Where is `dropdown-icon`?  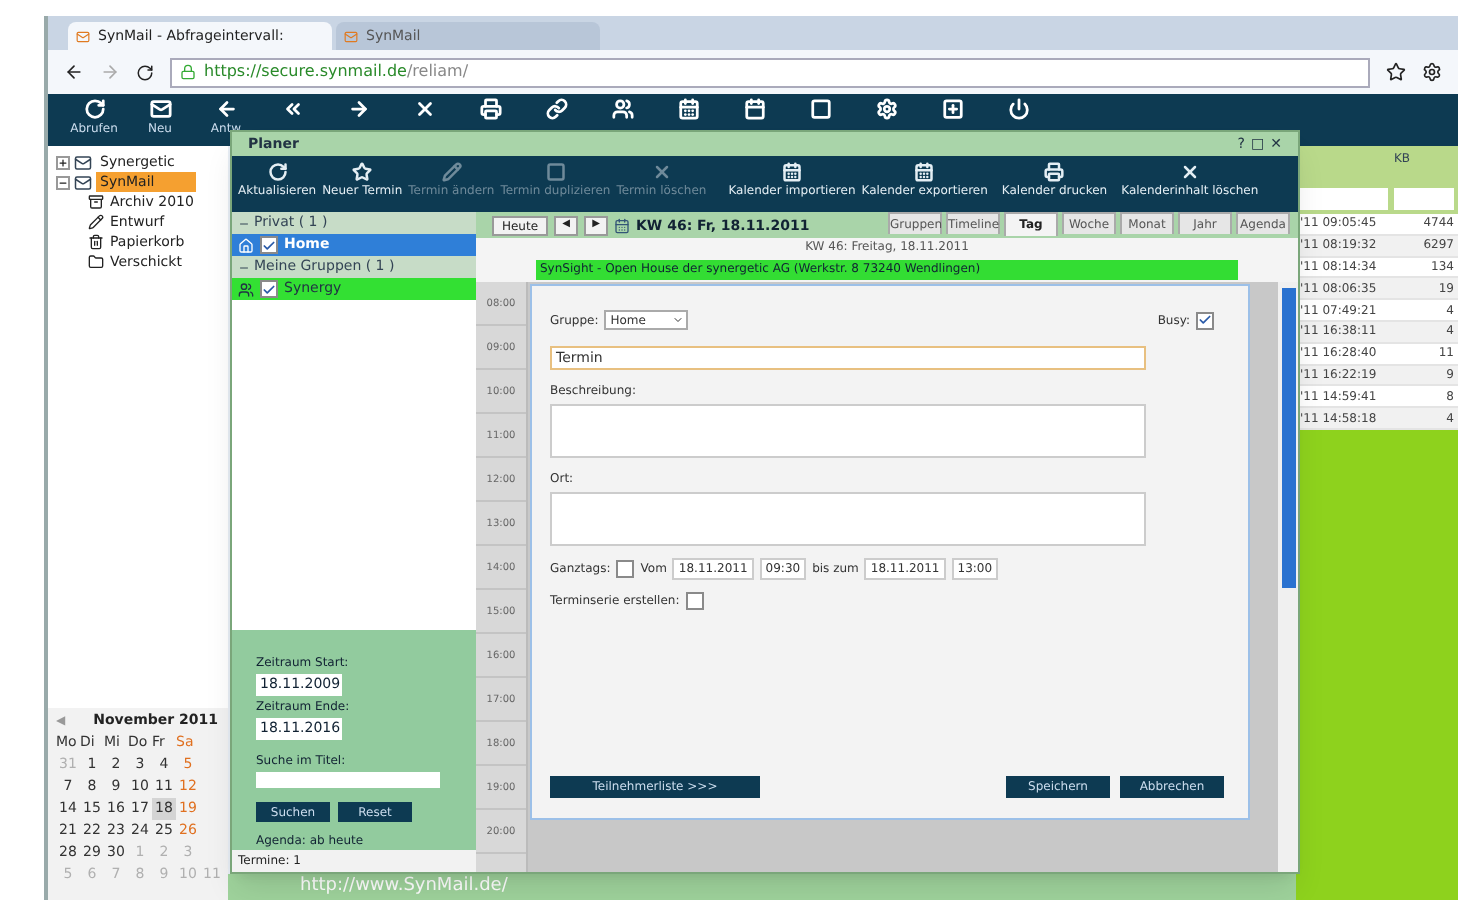 dropdown-icon is located at coordinates (678, 320).